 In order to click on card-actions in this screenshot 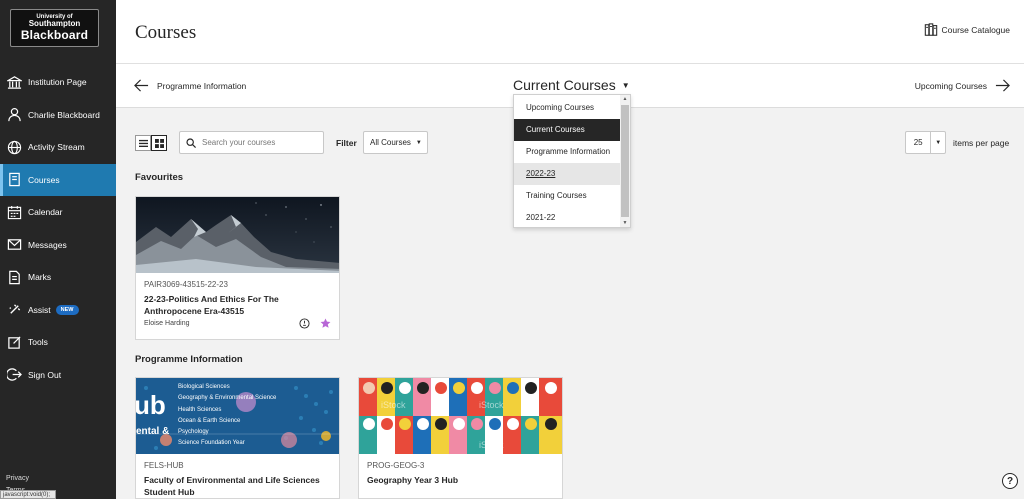, I will do `click(310, 323)`.